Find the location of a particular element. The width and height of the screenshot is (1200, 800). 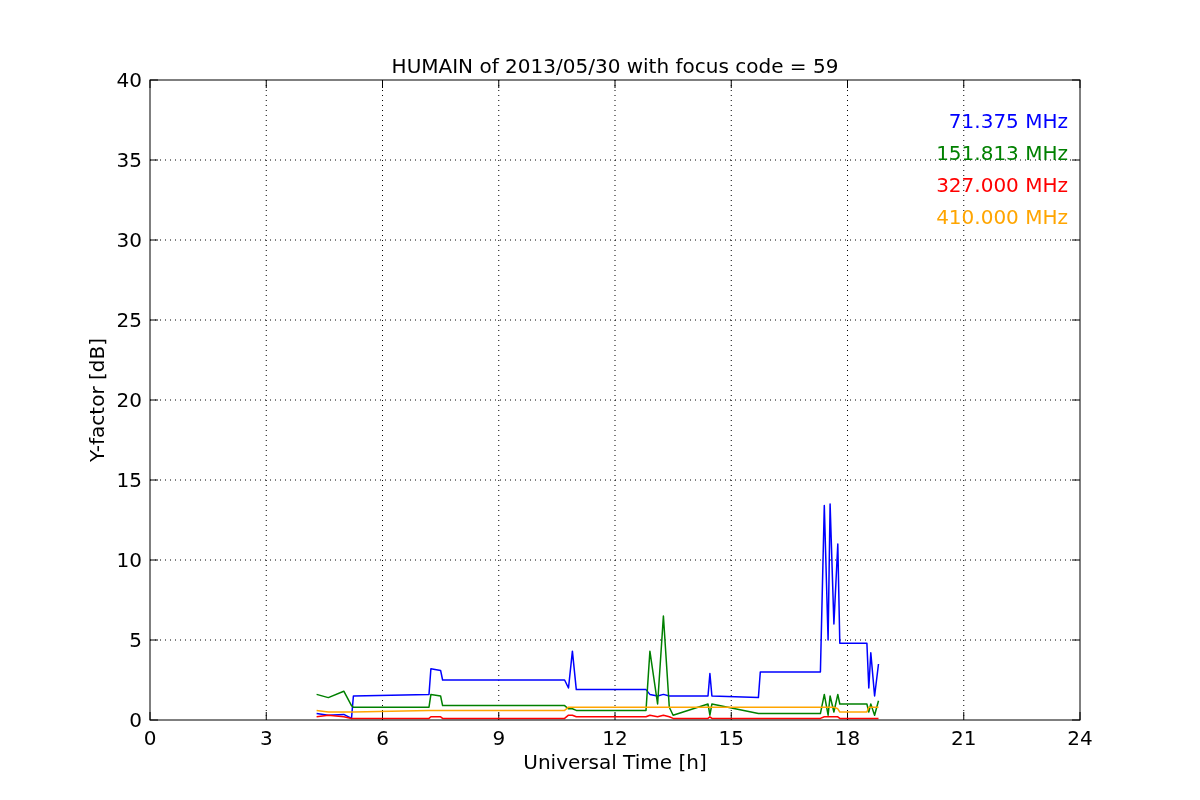

y-tick-label: 35 is located at coordinates (129, 160).